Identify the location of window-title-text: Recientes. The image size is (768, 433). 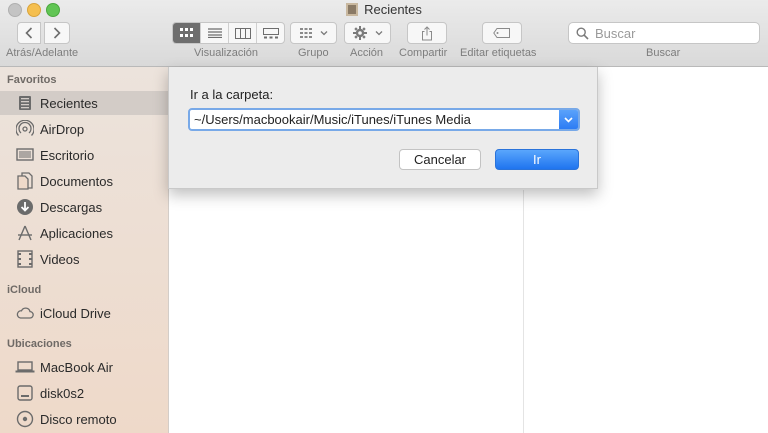
(393, 9).